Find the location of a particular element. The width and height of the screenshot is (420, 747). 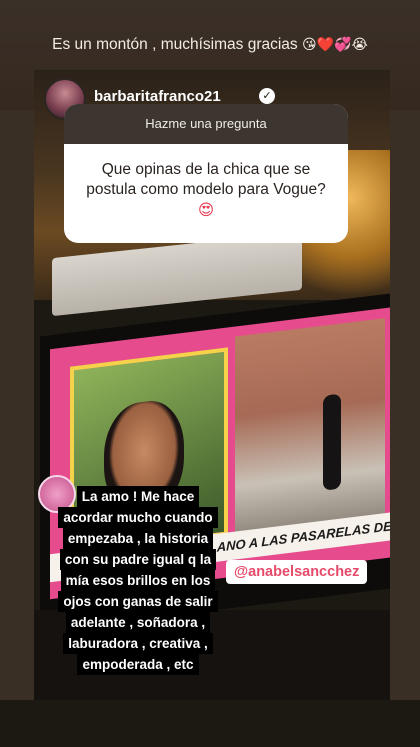

reply-line-row: laburadora , creativa , is located at coordinates (138, 643).